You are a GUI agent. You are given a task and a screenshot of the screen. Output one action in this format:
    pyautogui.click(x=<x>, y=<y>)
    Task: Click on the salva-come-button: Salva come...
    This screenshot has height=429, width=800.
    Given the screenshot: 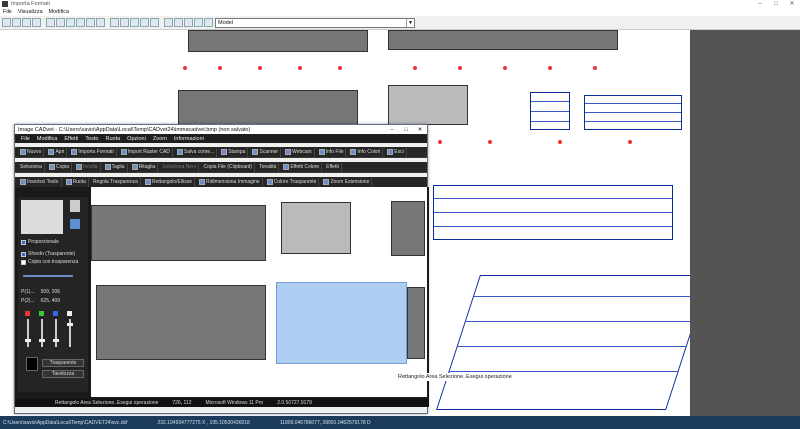 What is the action you would take?
    pyautogui.click(x=196, y=152)
    